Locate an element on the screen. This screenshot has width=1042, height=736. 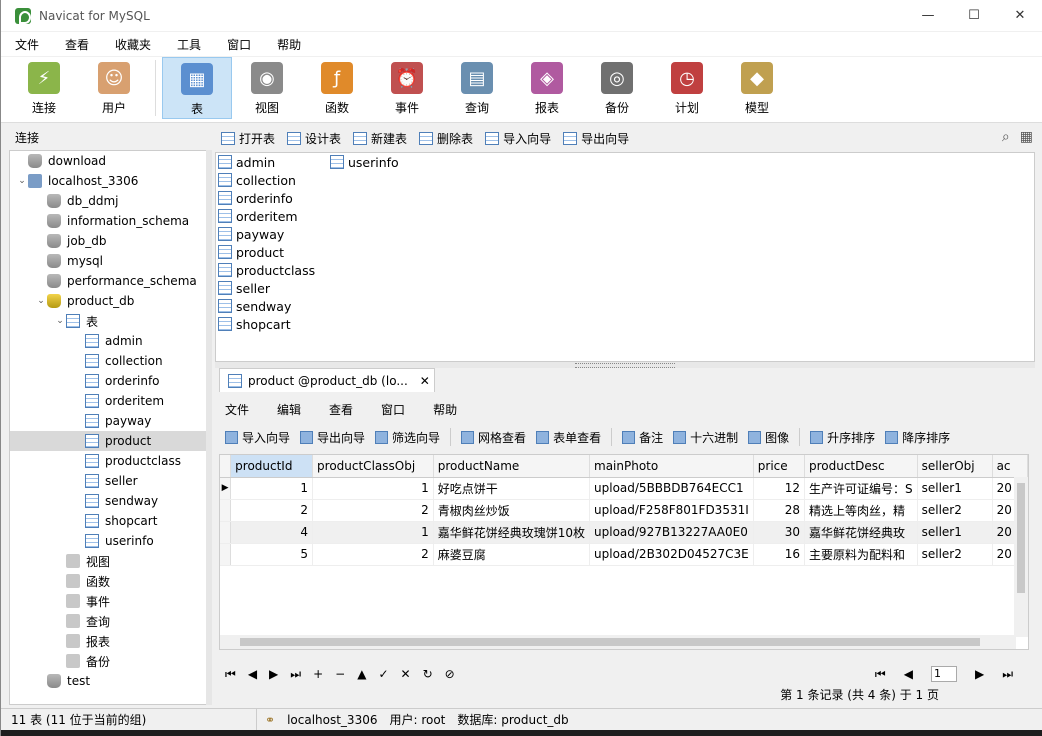
tree-item--: ⌄ 表 is located at coordinates (54, 321).